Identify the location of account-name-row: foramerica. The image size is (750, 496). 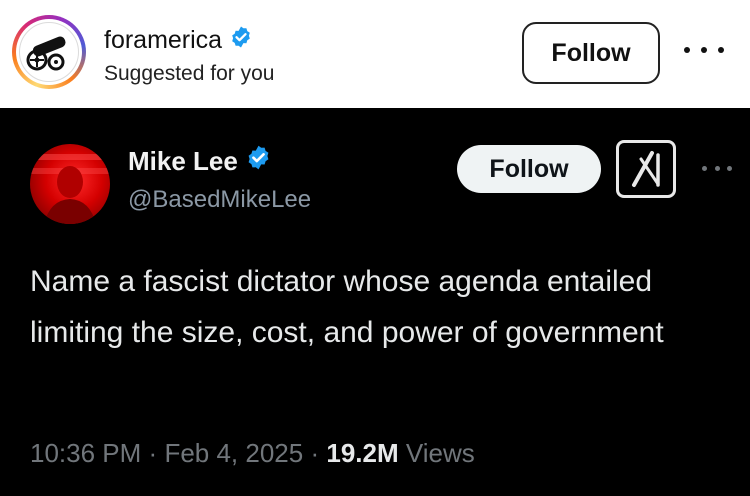
(178, 40).